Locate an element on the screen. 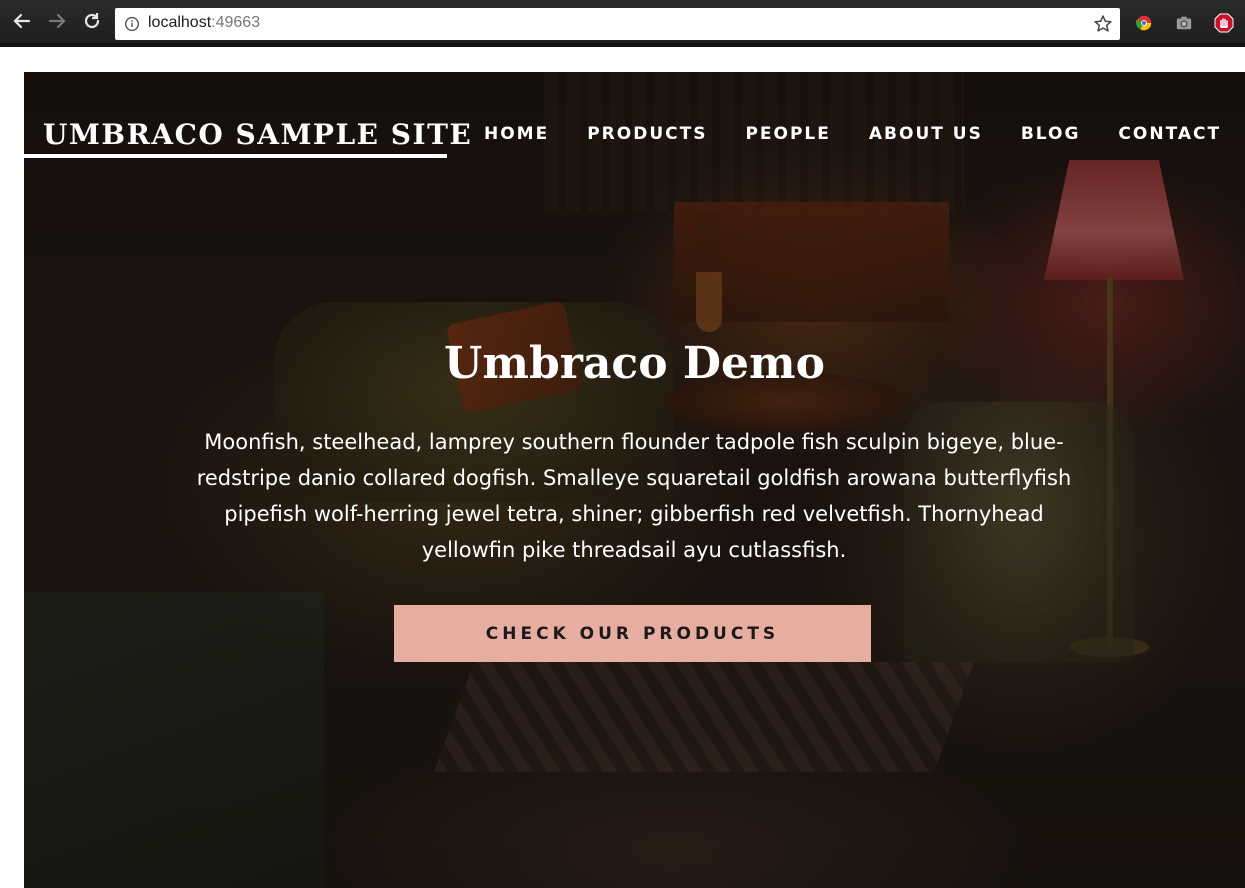  star-icon is located at coordinates (1103, 24).